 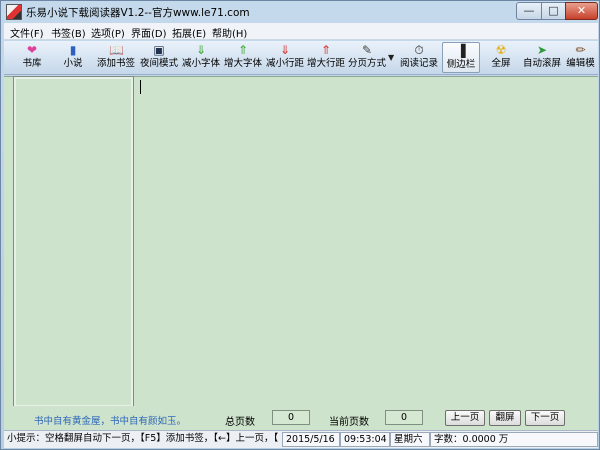 I want to click on reading-history-button: ⏱ 阅读记录, so click(x=419, y=57).